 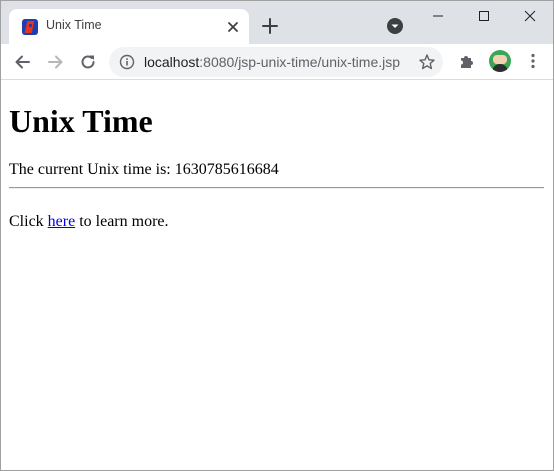 I want to click on arrow-left-icon, so click(x=22, y=62).